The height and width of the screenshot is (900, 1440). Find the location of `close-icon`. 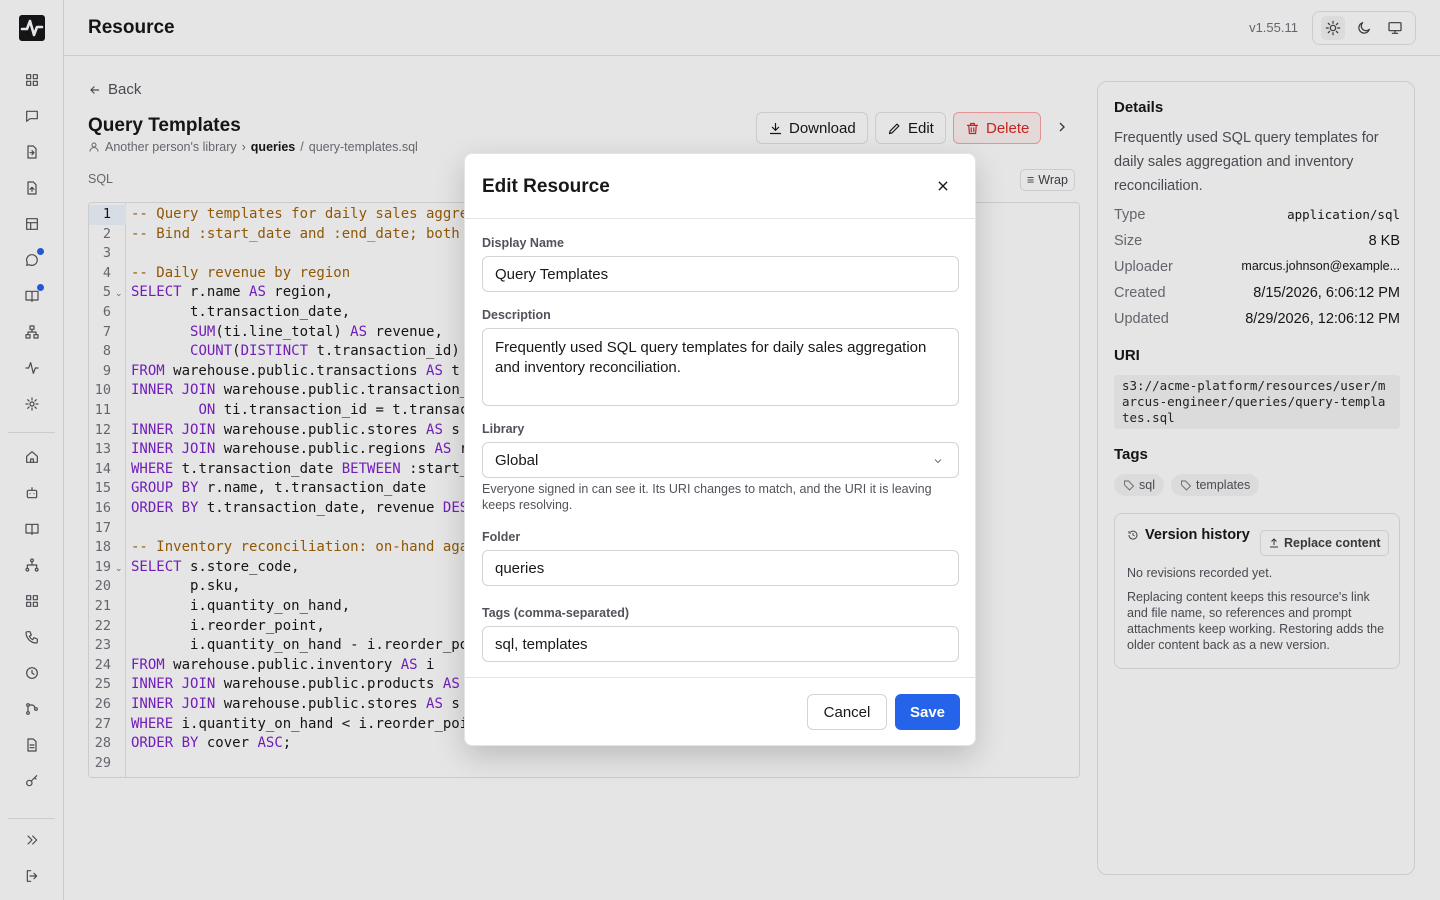

close-icon is located at coordinates (943, 186).